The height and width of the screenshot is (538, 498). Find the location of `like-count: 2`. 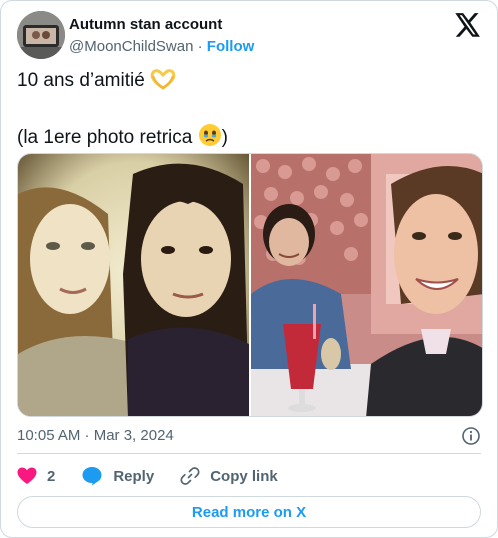

like-count: 2 is located at coordinates (51, 476).